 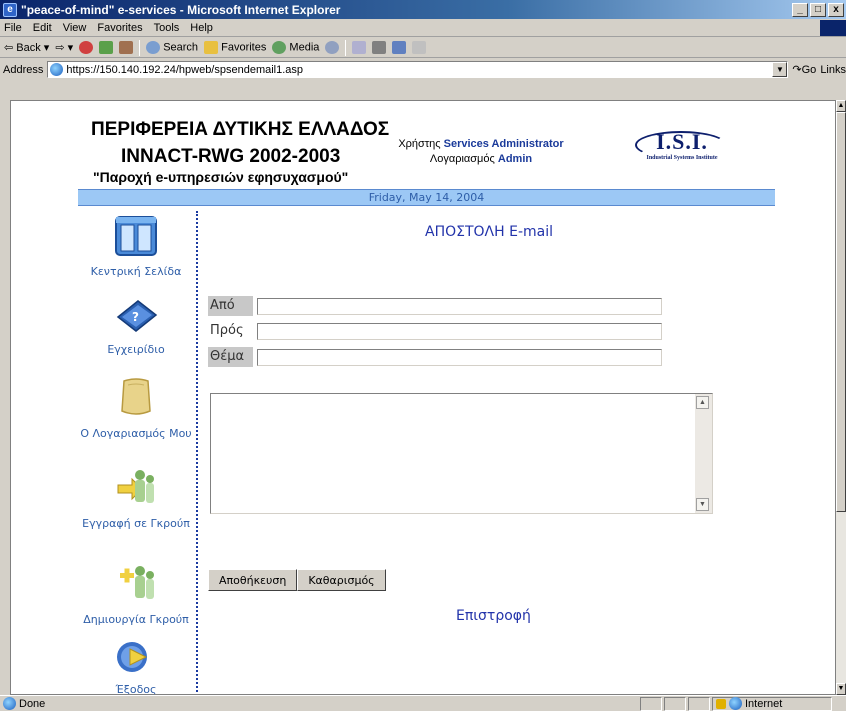 I want to click on user-label: Χρήστης, so click(x=419, y=144).